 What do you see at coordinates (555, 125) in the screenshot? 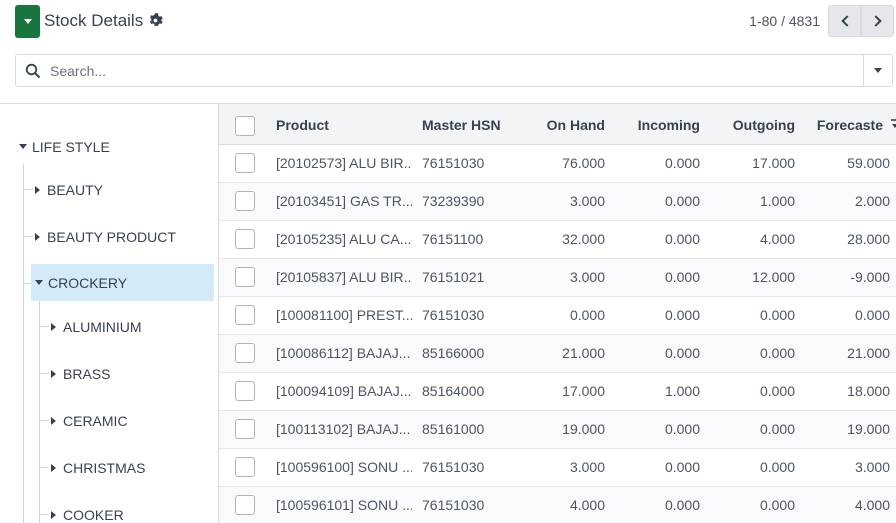
I see `column-header-on-hand: On Hand` at bounding box center [555, 125].